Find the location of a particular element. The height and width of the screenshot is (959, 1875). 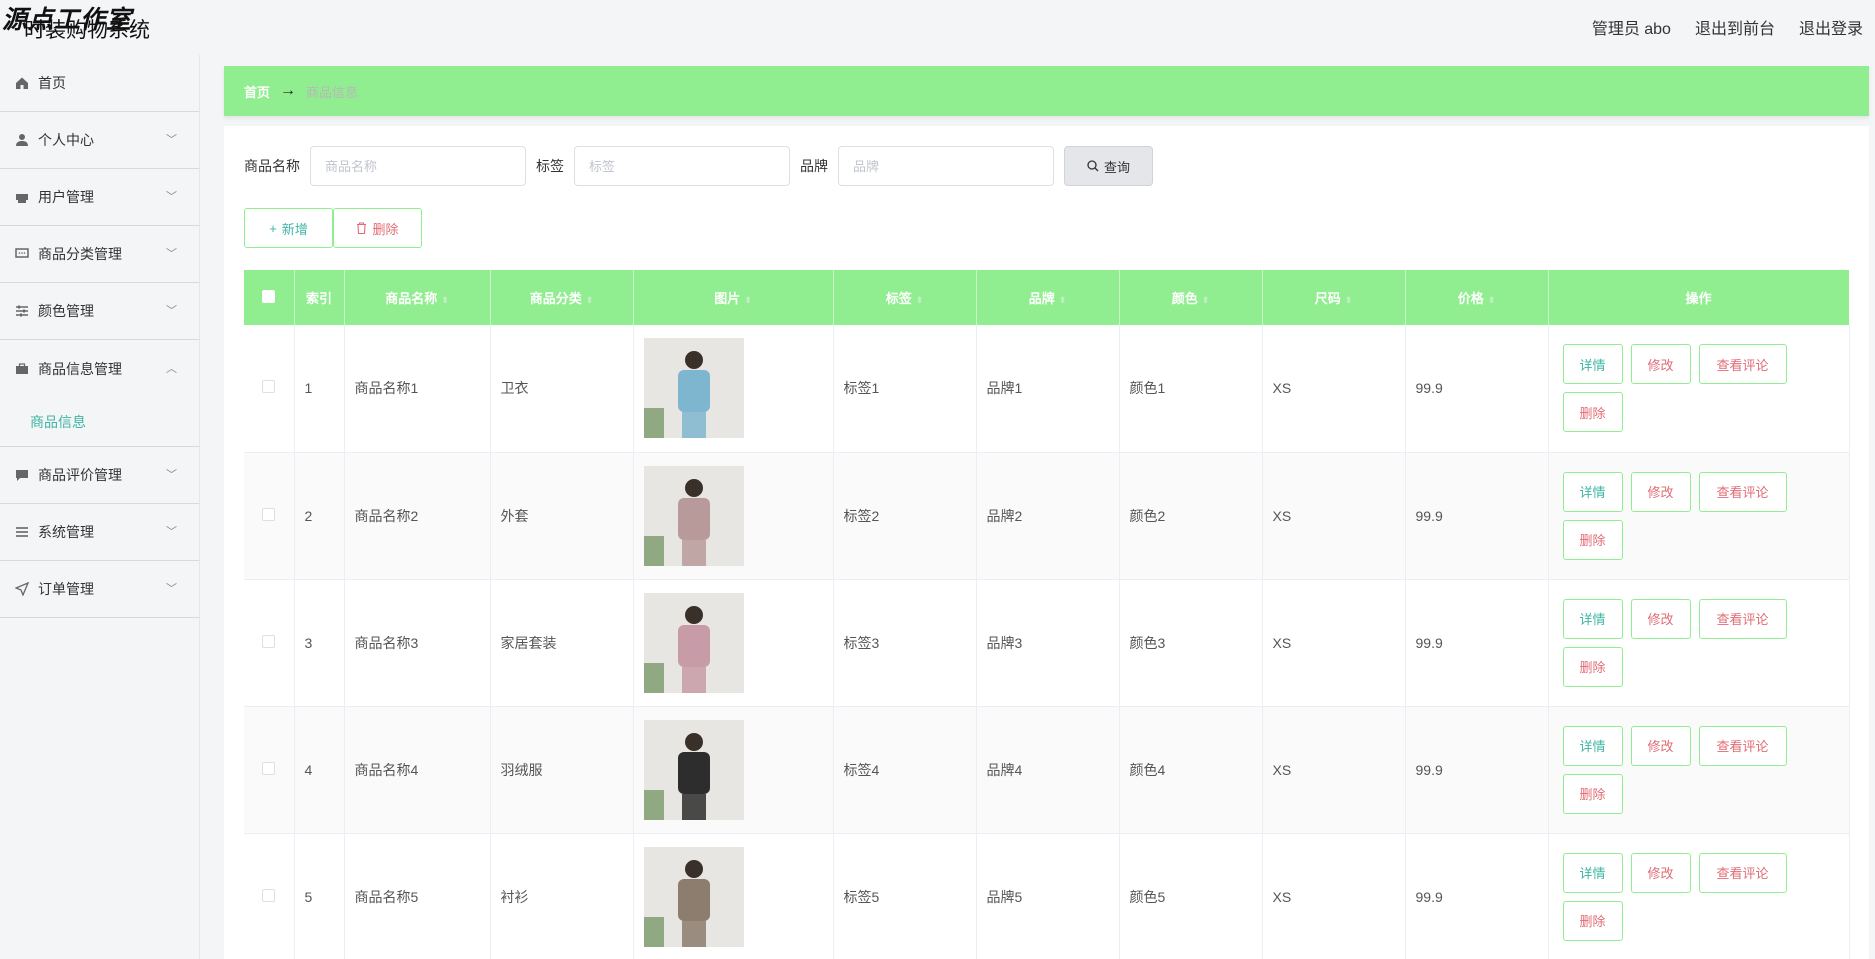

cell-name: 商品名称3 is located at coordinates (417, 642).